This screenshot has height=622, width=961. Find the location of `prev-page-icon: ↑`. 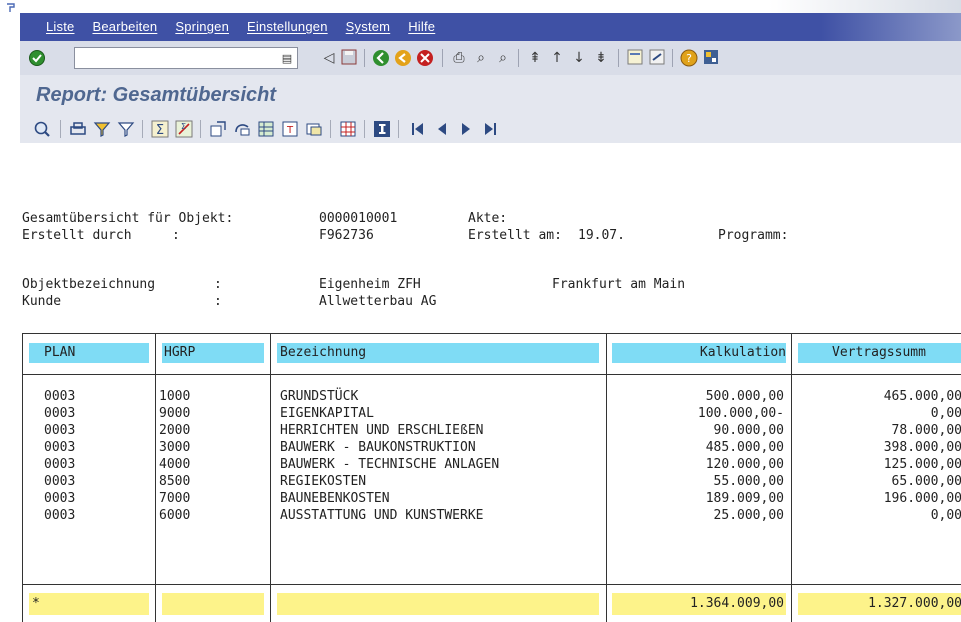

prev-page-icon: ↑ is located at coordinates (557, 58).